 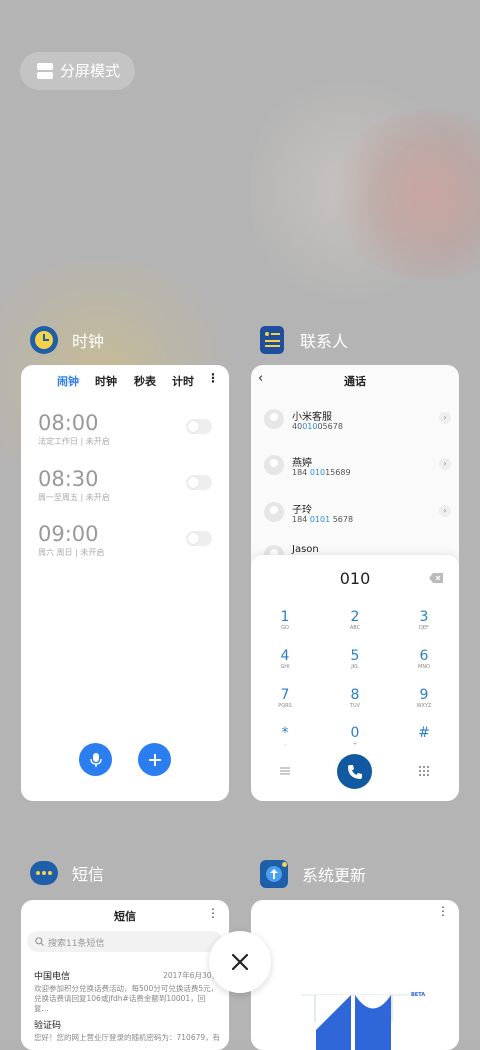 I want to click on key-1: 1 GO, so click(x=285, y=620).